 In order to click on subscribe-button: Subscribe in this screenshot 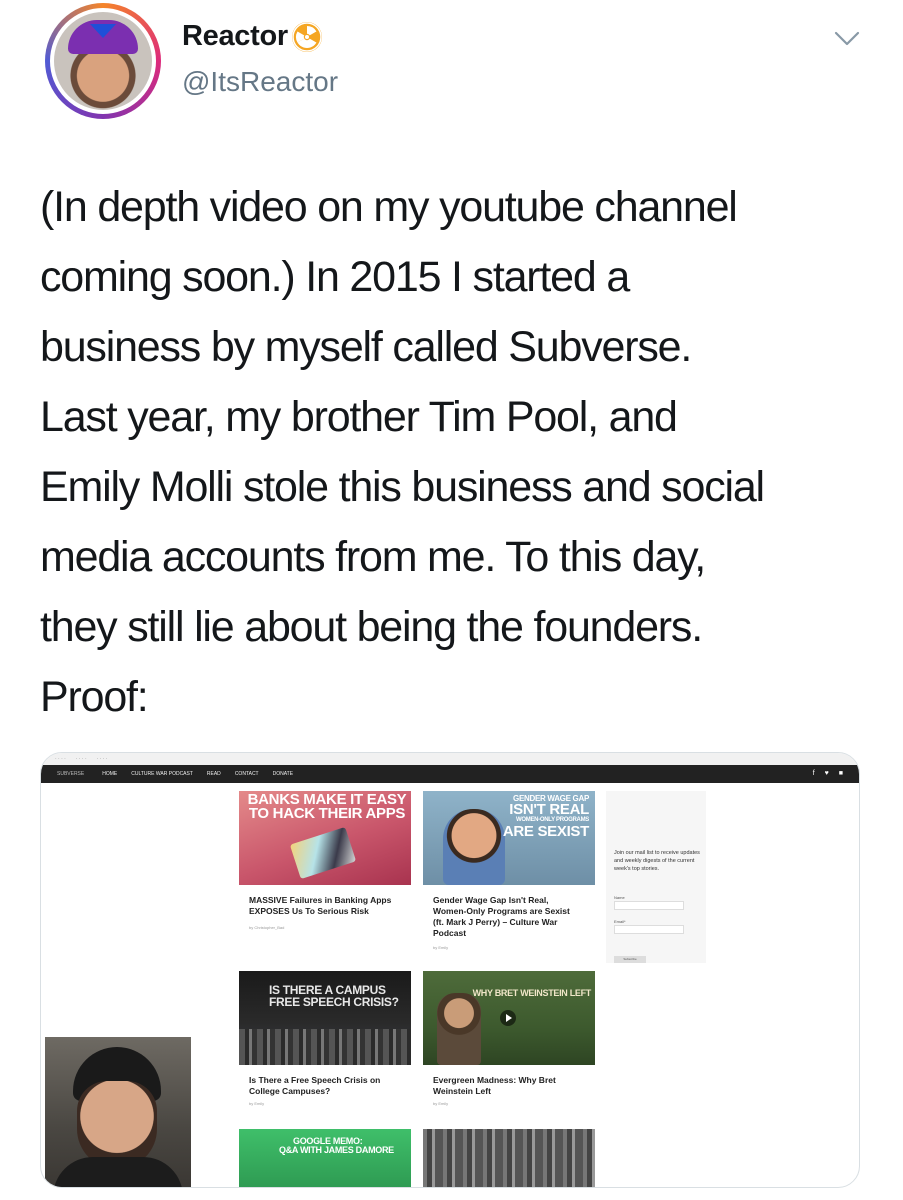, I will do `click(630, 959)`.